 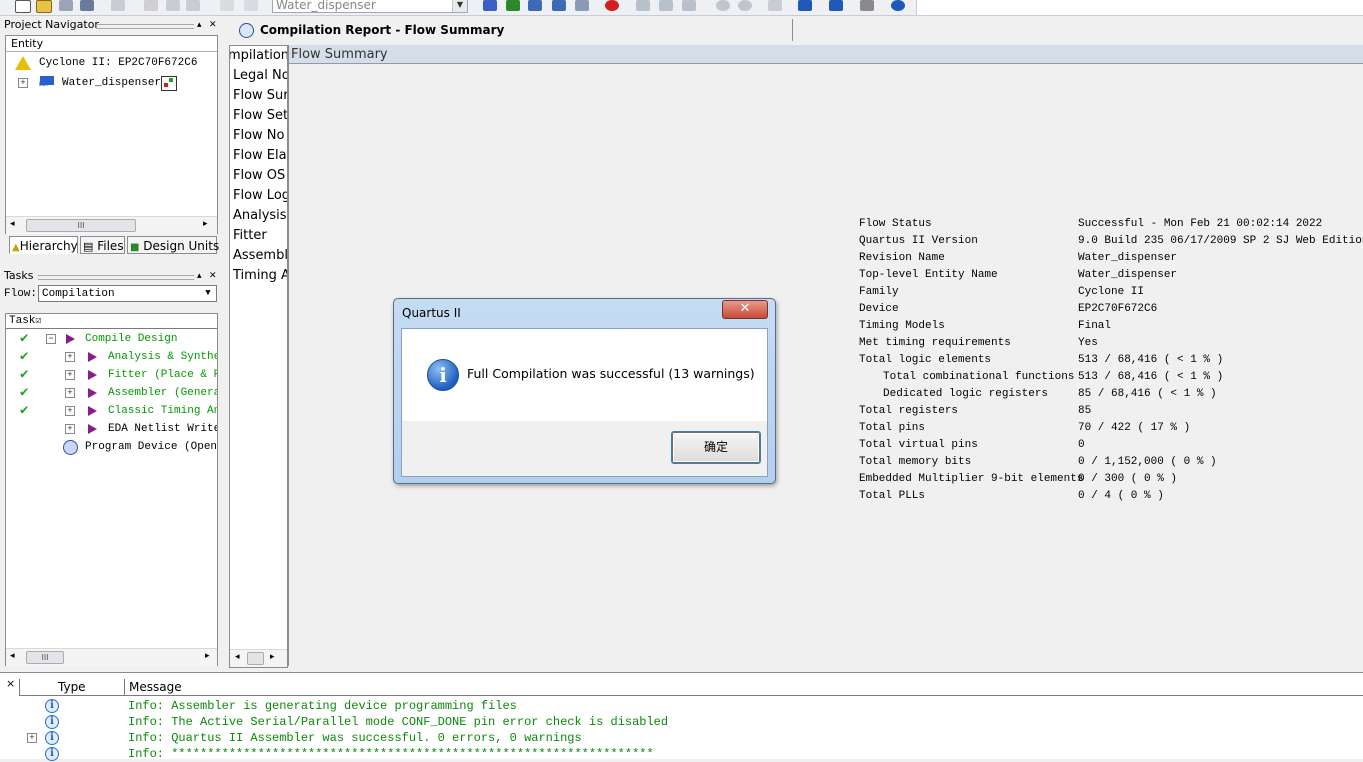 I want to click on report-item: Analysis, so click(x=260, y=216).